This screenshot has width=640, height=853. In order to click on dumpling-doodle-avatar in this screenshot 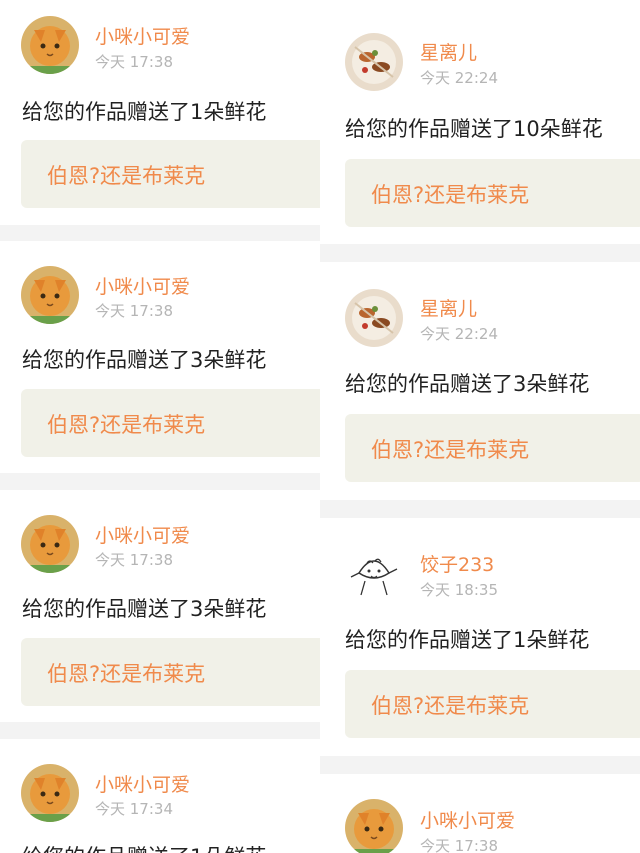, I will do `click(374, 572)`.